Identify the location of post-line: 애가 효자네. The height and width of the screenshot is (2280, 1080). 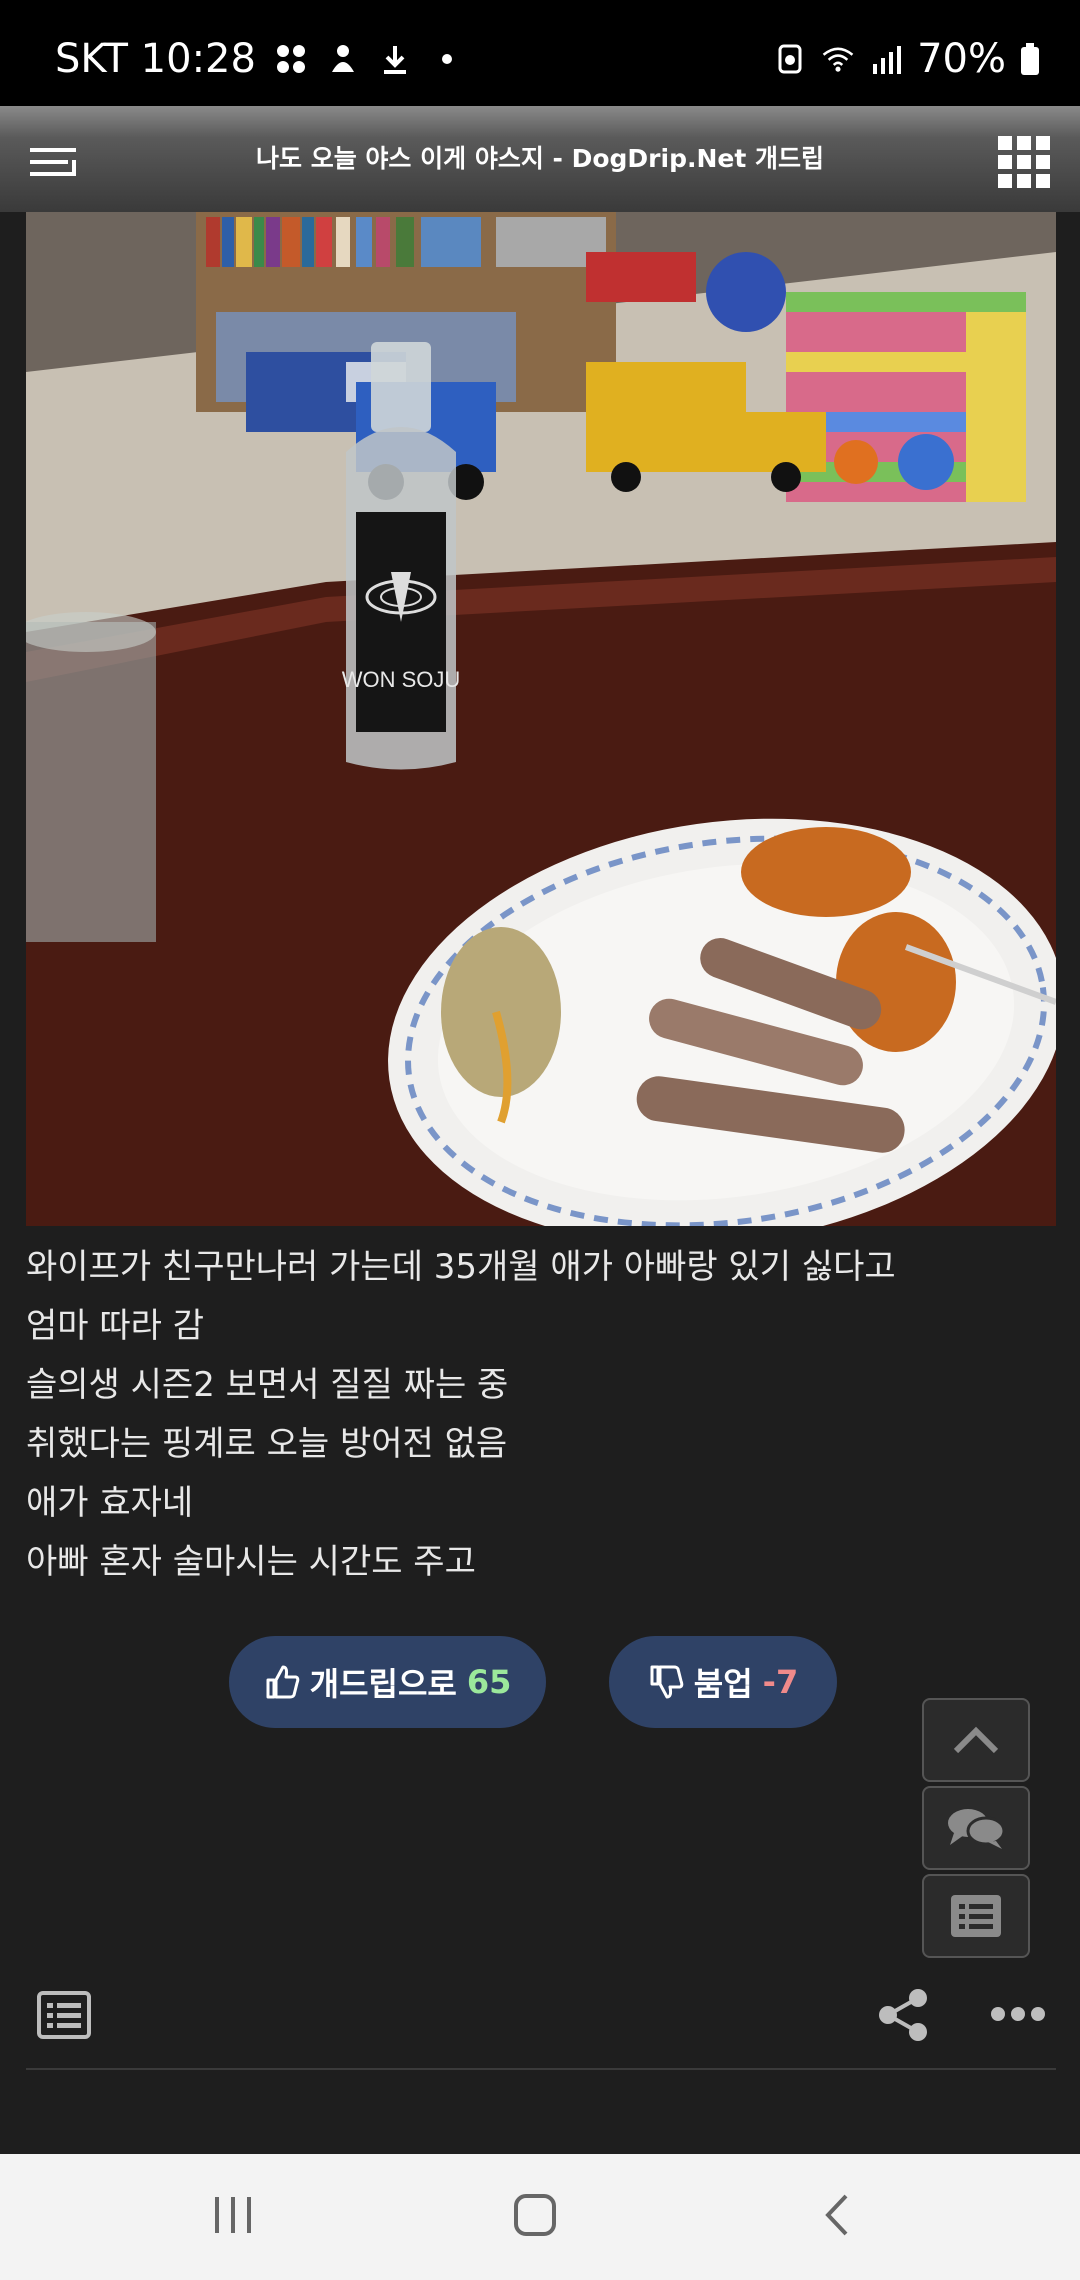
(110, 1503).